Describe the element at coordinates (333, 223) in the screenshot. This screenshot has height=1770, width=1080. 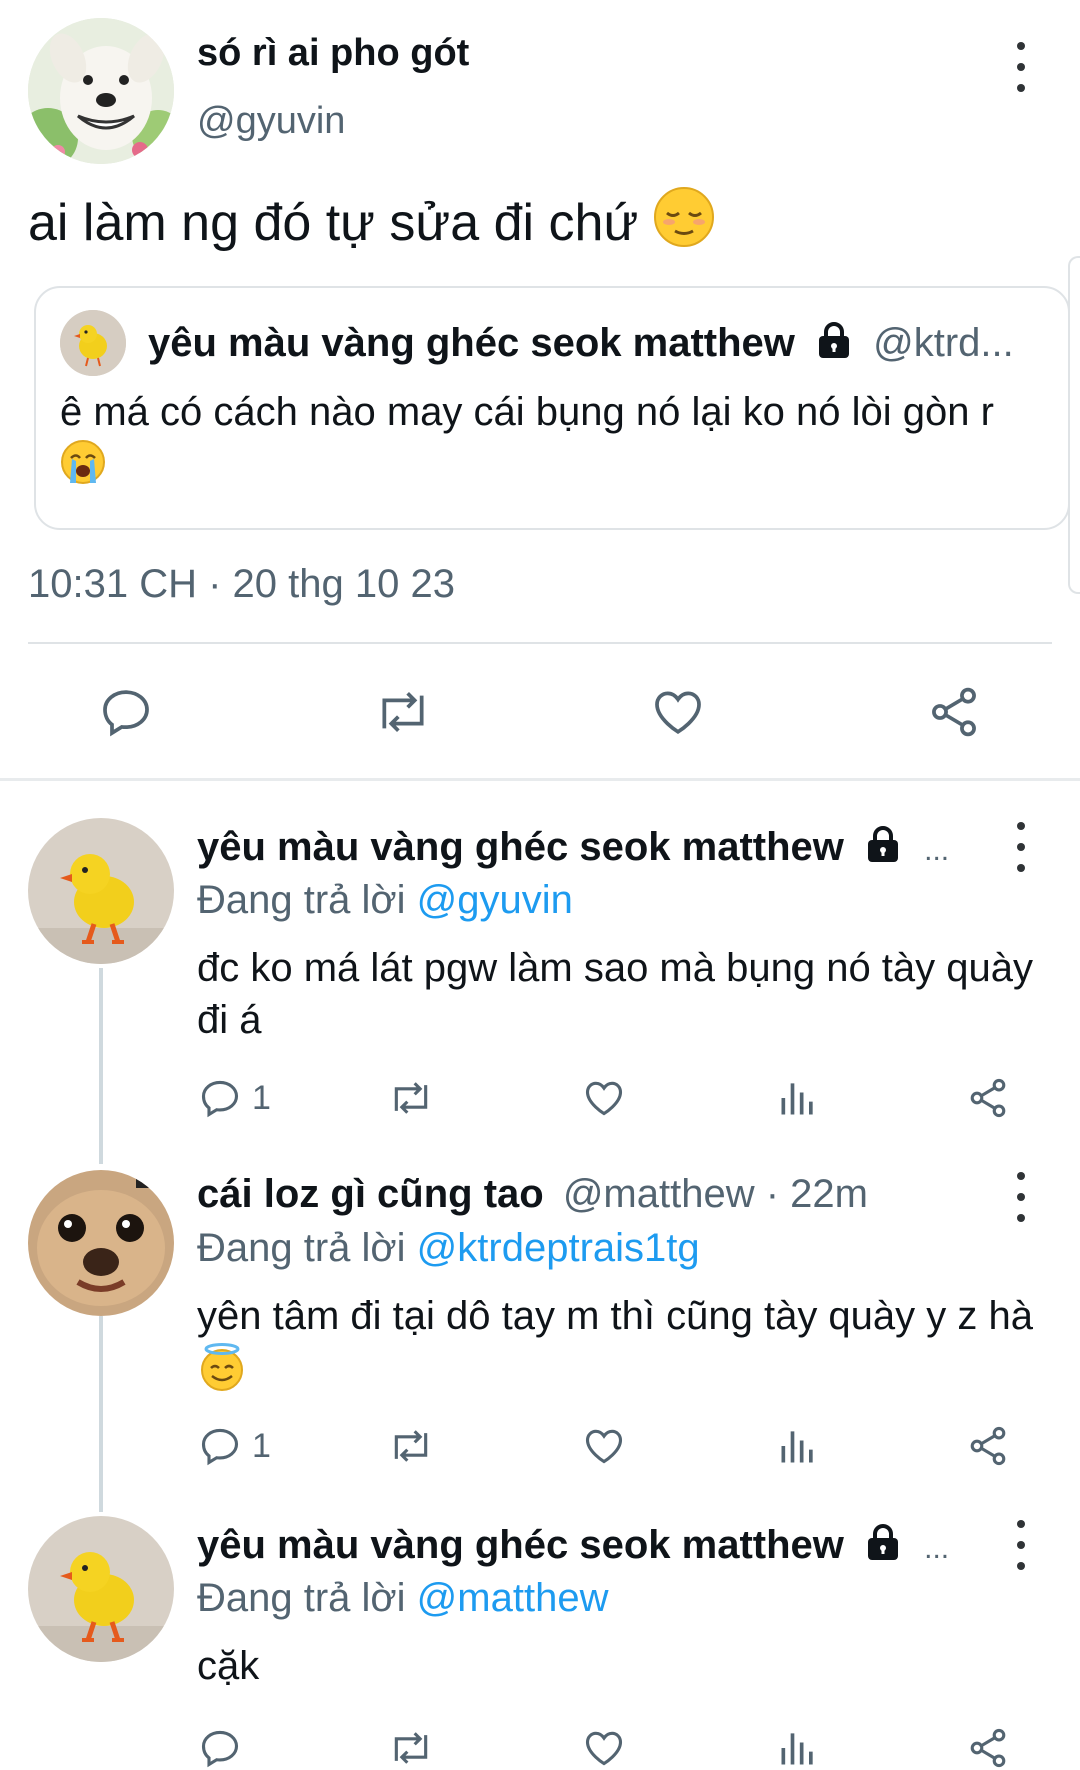
I see `main-tweet-text: ai làm ng đó tự sửa đi chứ` at that location.